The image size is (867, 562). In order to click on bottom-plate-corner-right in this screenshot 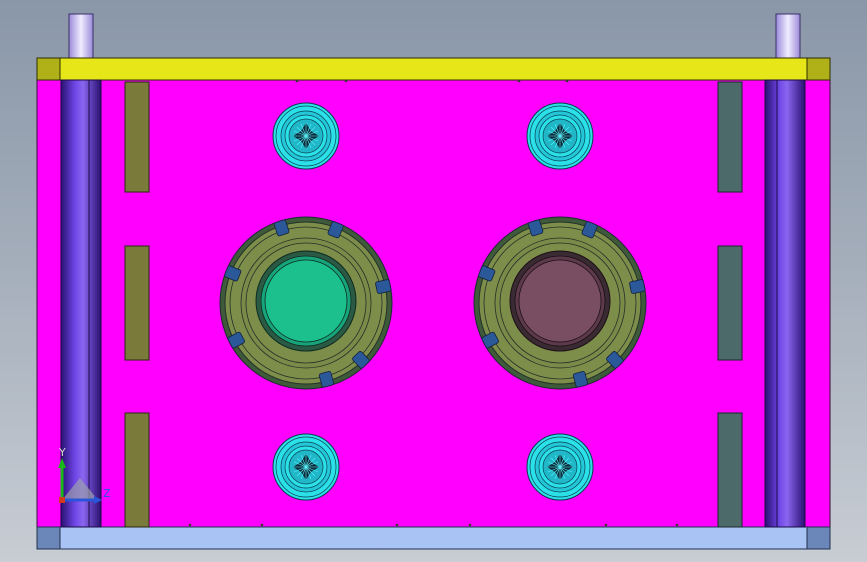, I will do `click(818, 538)`.